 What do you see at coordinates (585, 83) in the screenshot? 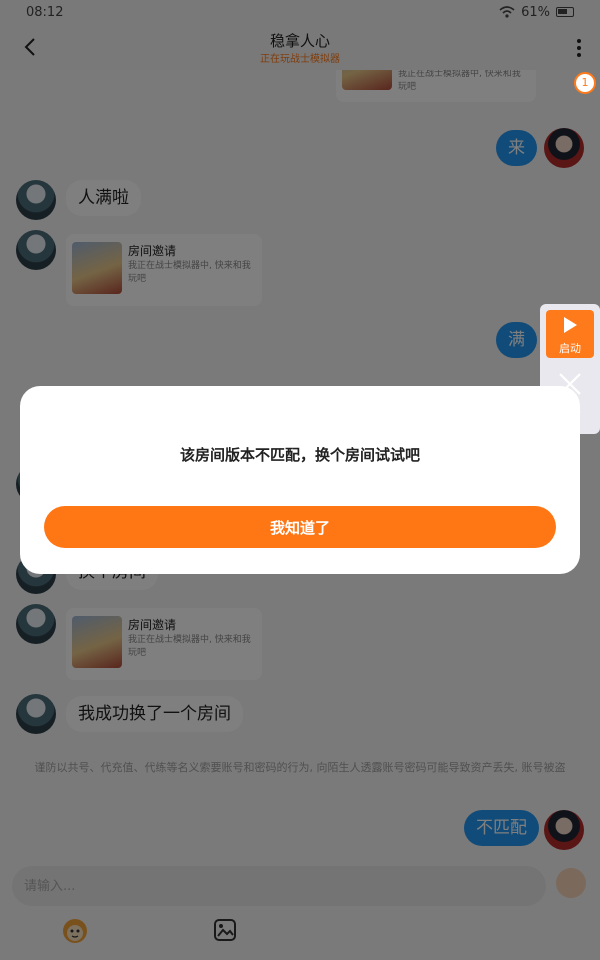
I see `unread-badge: 1` at bounding box center [585, 83].